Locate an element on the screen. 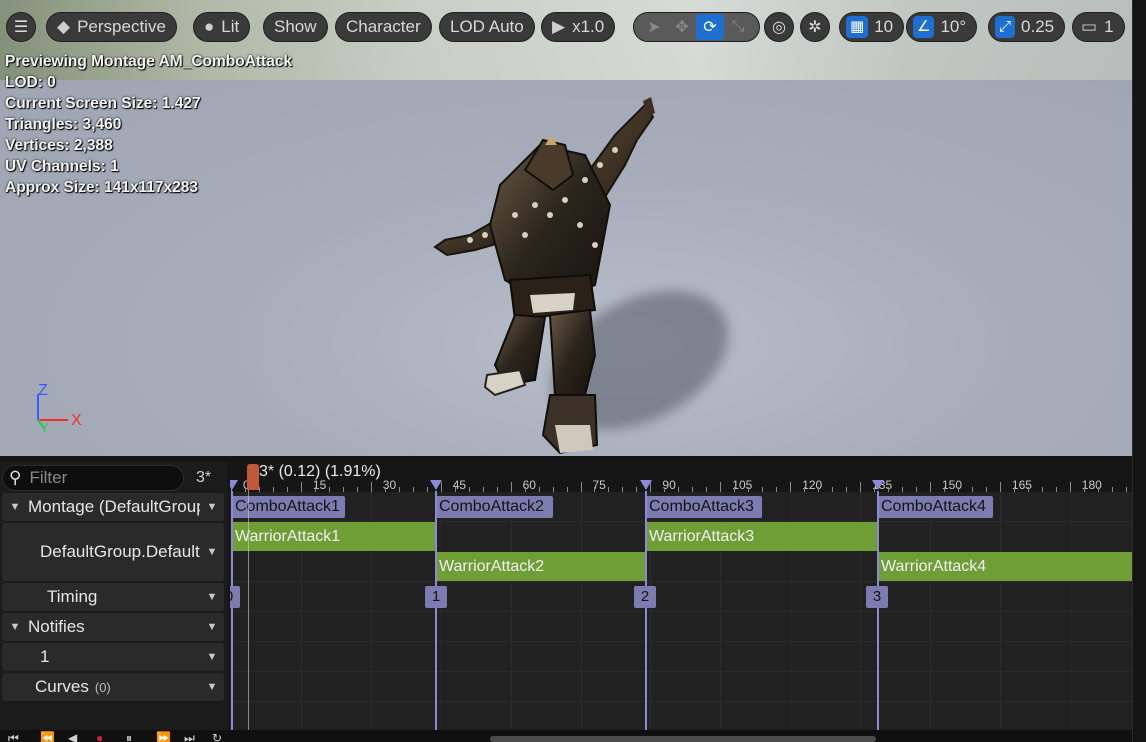 The height and width of the screenshot is (742, 1146). anim-segment-warriorattack4: WarriorAttack4 is located at coordinates (1004, 566).